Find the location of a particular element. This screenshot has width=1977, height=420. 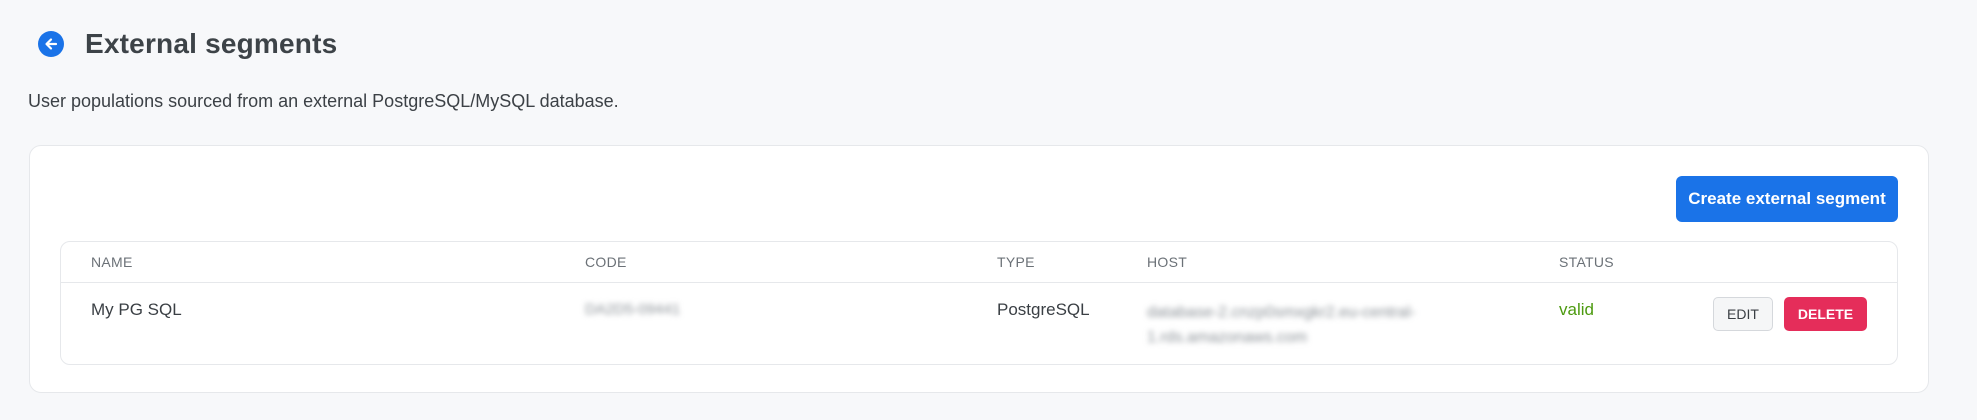

back-button is located at coordinates (51, 44).